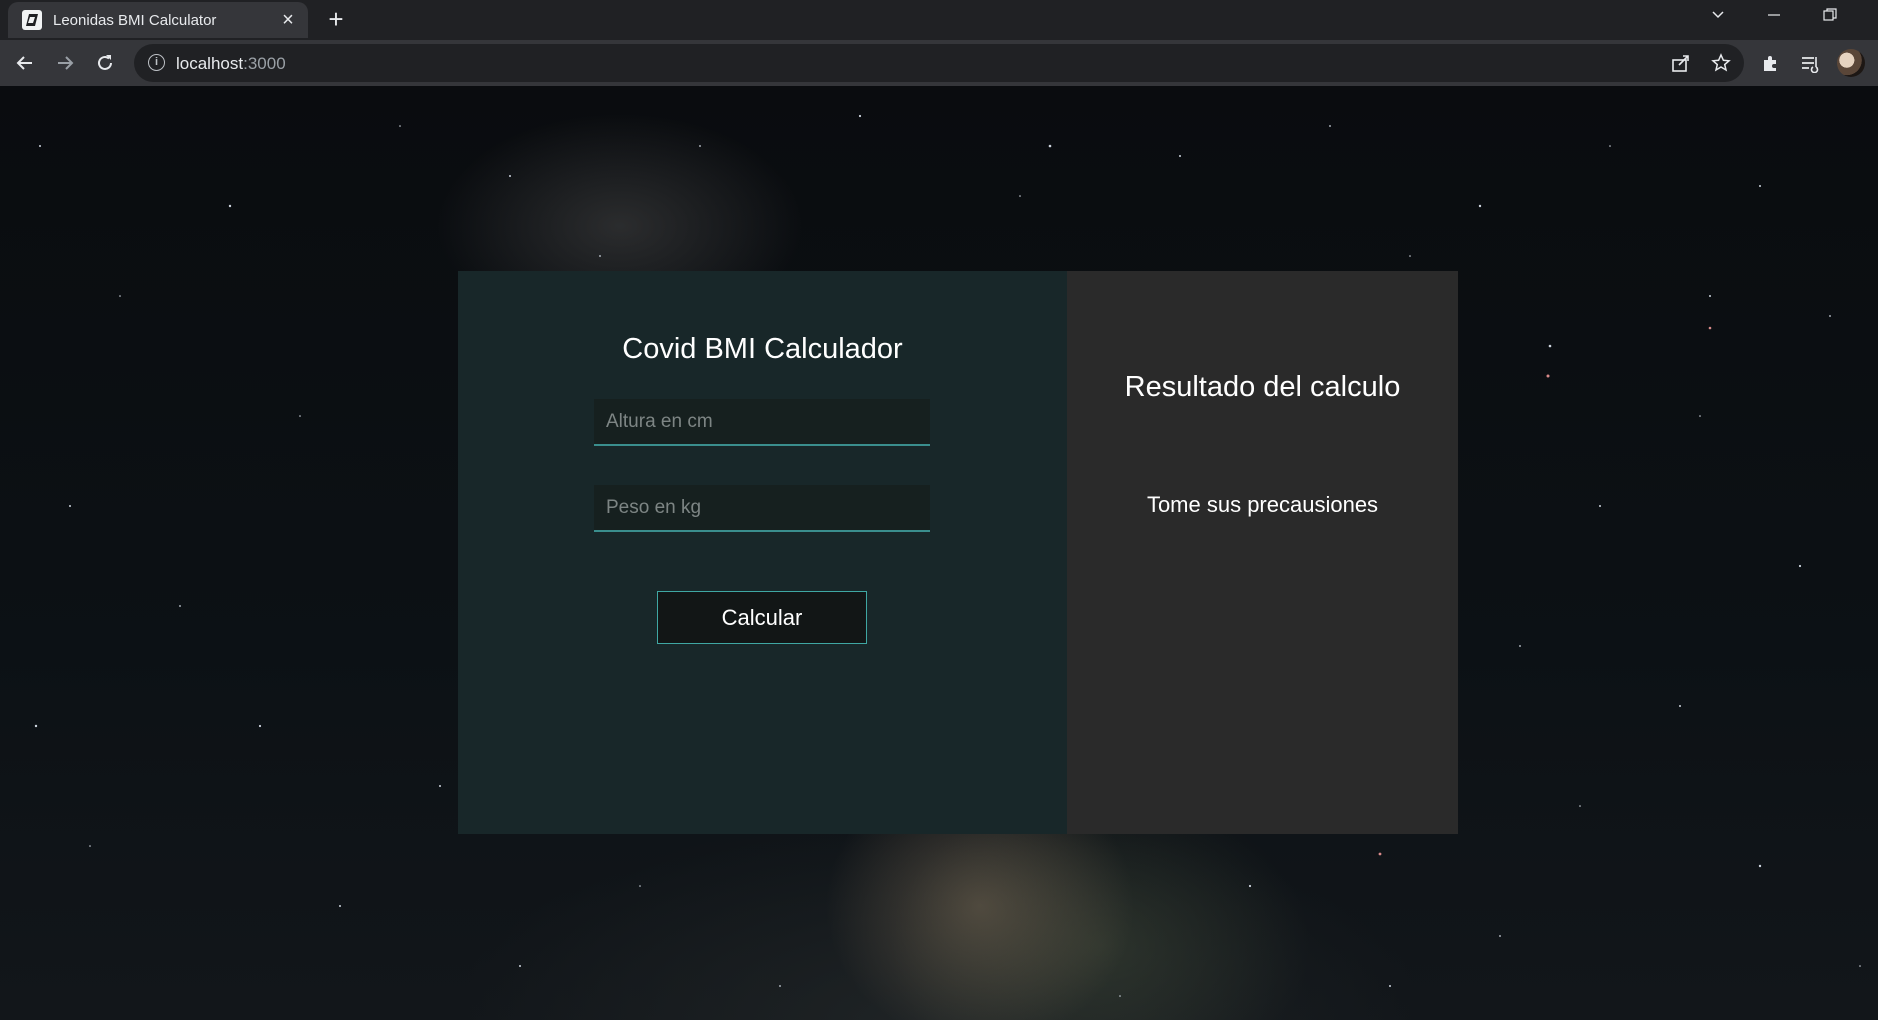 Image resolution: width=1878 pixels, height=1020 pixels. Describe the element at coordinates (336, 19) in the screenshot. I see `new-tab-button: +` at that location.